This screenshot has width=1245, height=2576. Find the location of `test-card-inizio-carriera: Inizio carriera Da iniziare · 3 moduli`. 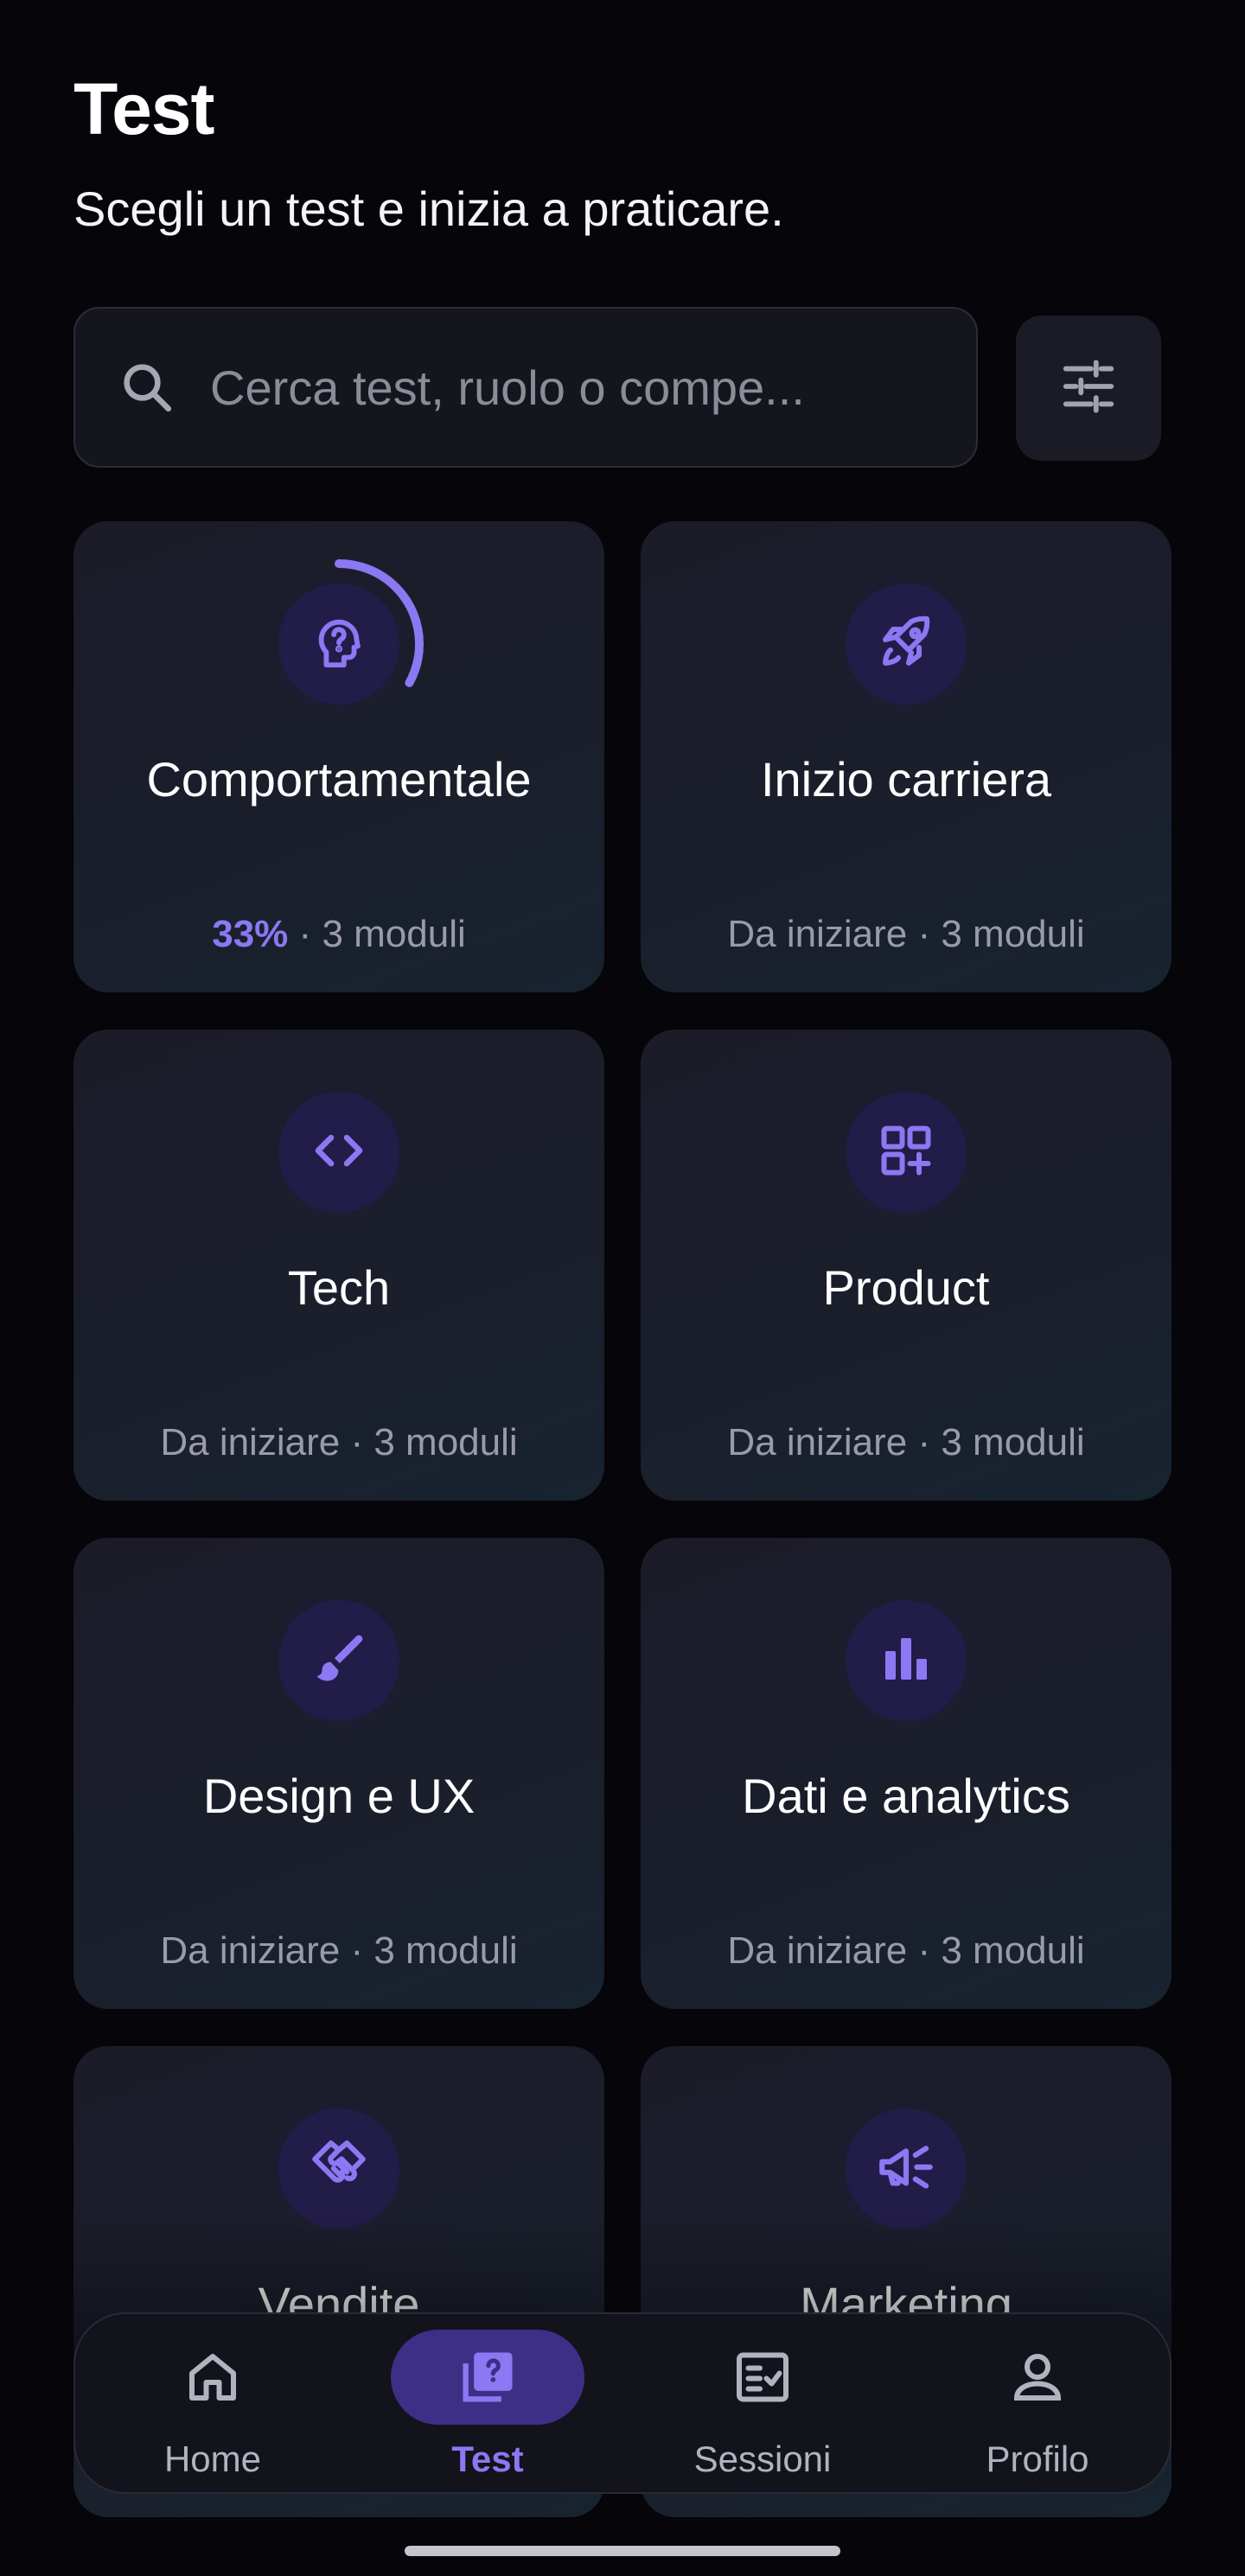

test-card-inizio-carriera: Inizio carriera Da iniziare · 3 moduli is located at coordinates (906, 756).